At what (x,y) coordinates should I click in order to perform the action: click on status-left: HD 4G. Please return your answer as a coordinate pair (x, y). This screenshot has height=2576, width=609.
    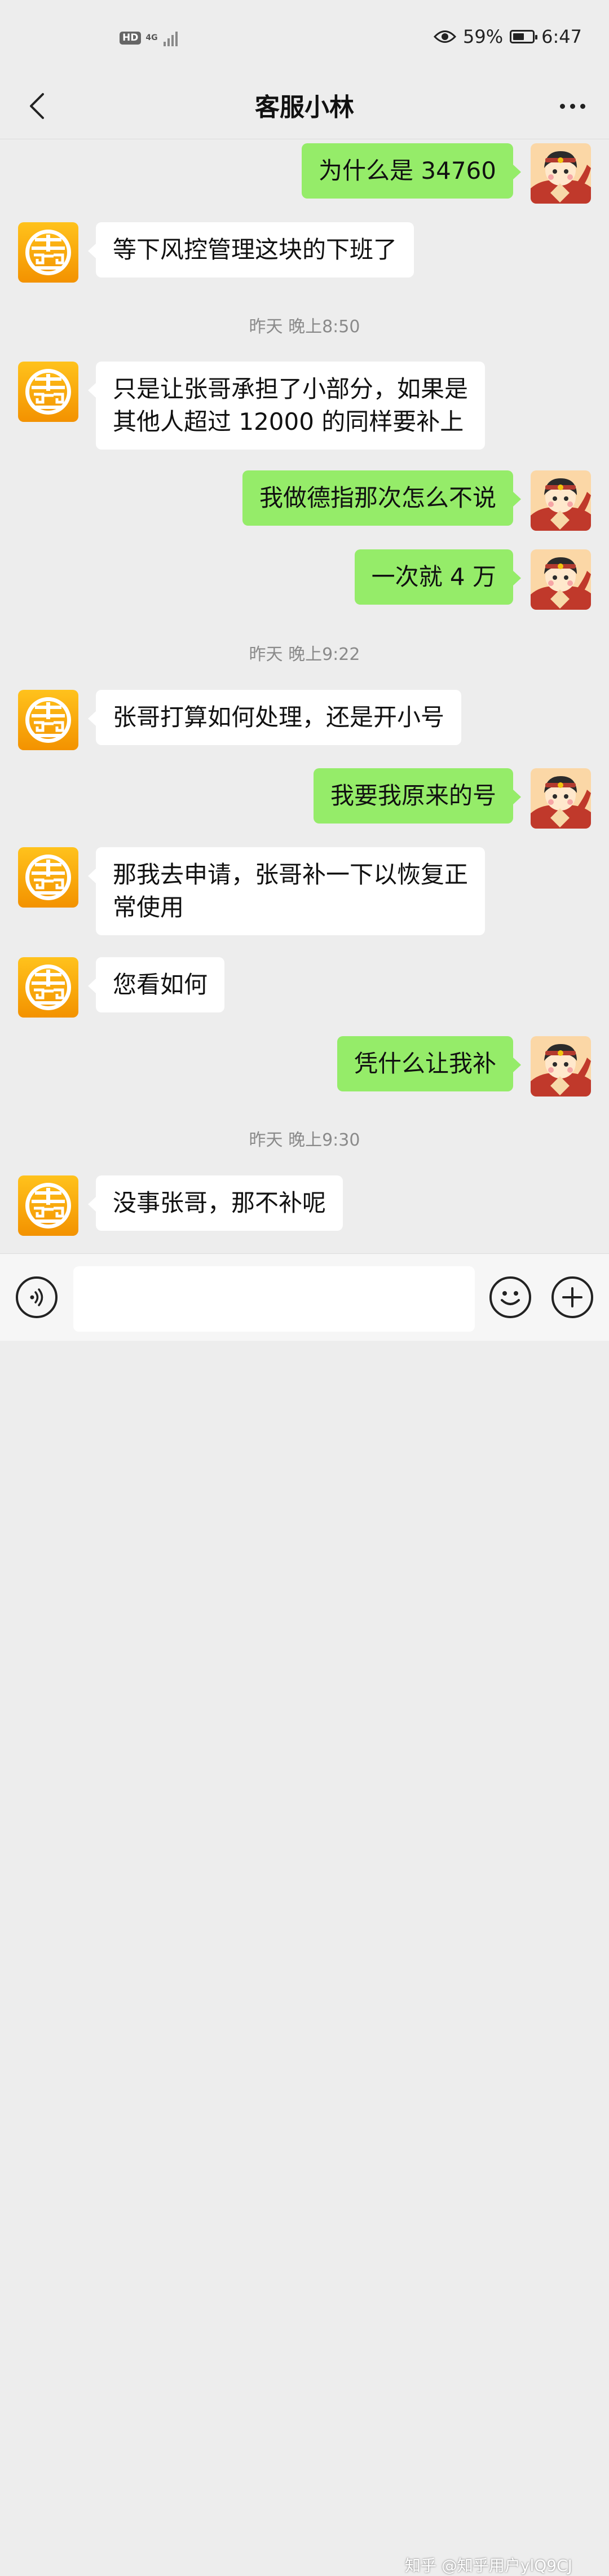
    Looking at the image, I should click on (149, 37).